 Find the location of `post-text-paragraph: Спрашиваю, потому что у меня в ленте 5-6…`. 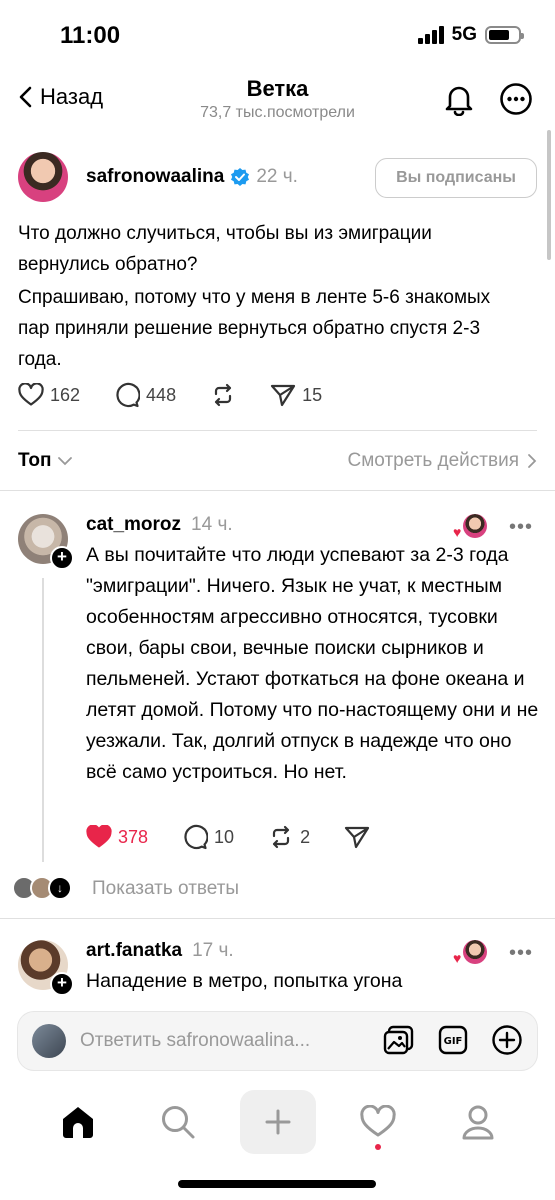

post-text-paragraph: Спрашиваю, потому что у меня в ленте 5-6… is located at coordinates (254, 328).